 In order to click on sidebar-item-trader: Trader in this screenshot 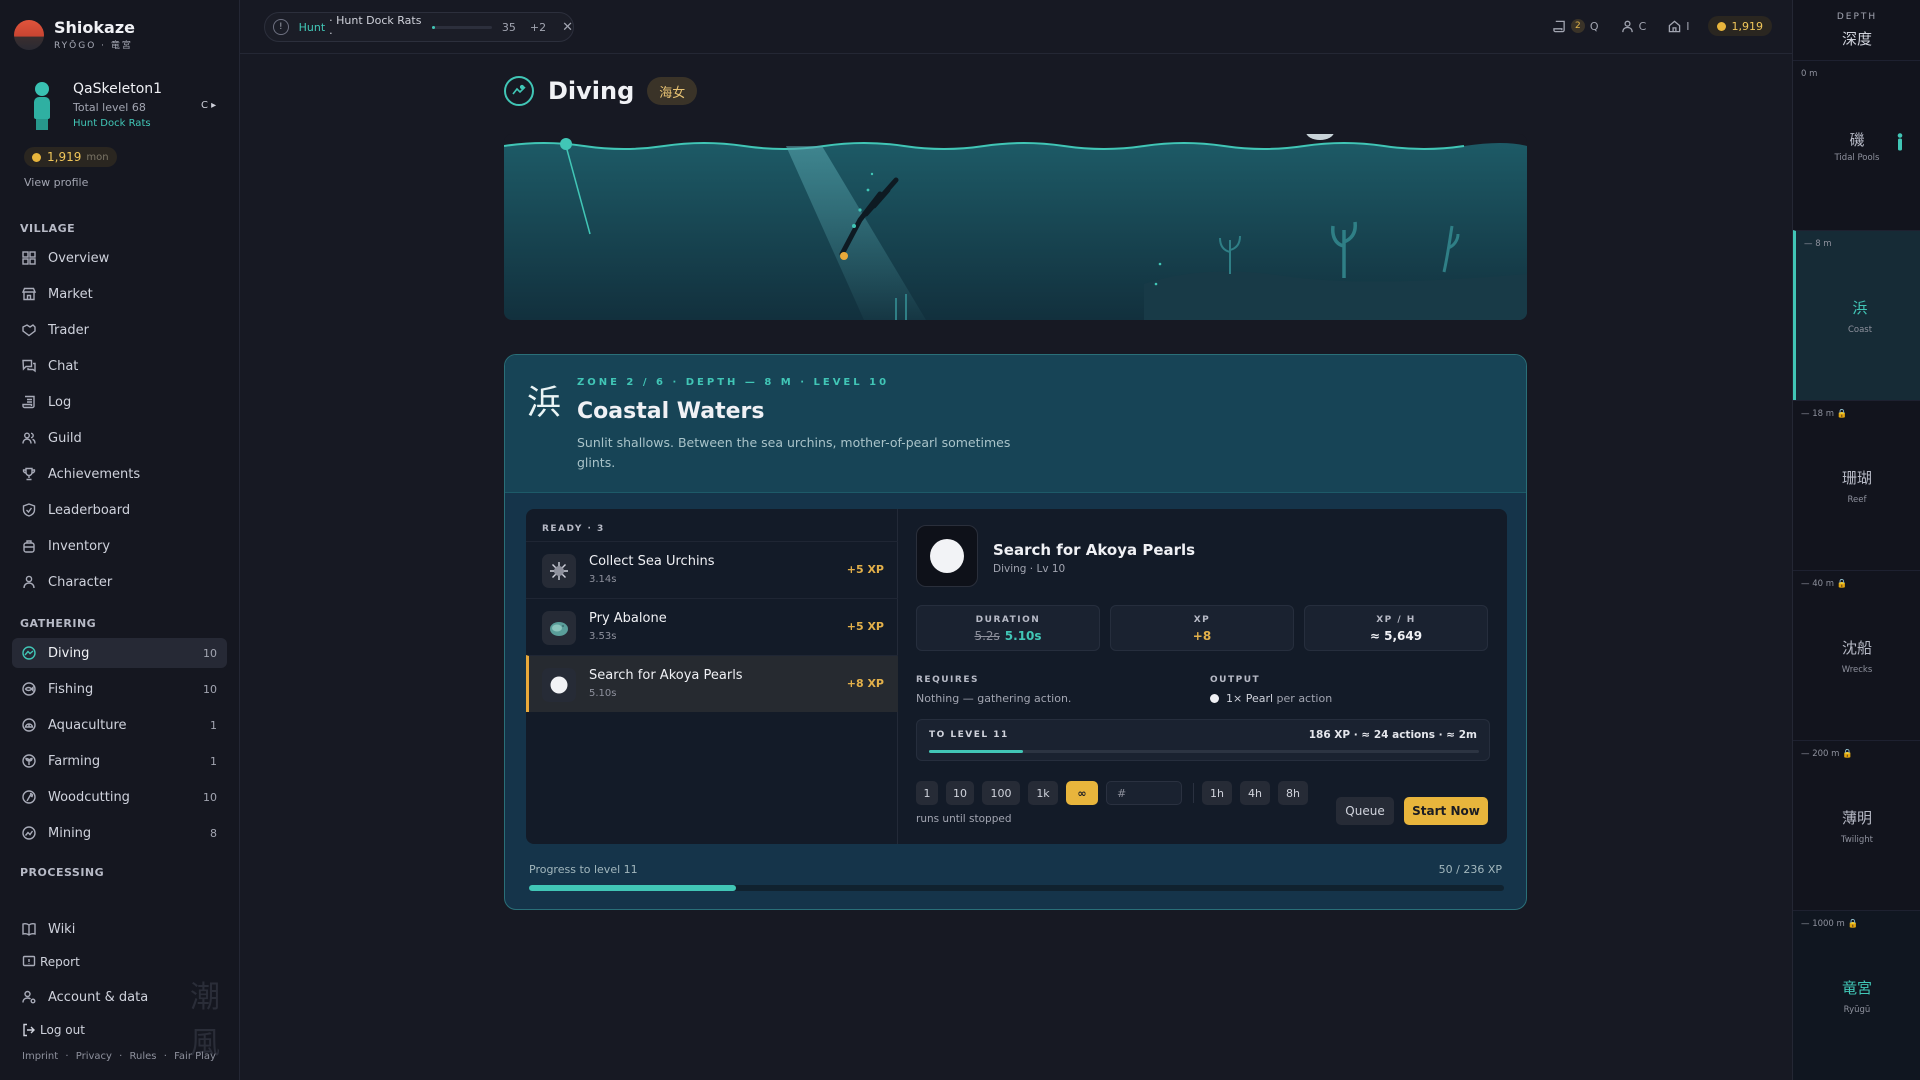, I will do `click(119, 330)`.